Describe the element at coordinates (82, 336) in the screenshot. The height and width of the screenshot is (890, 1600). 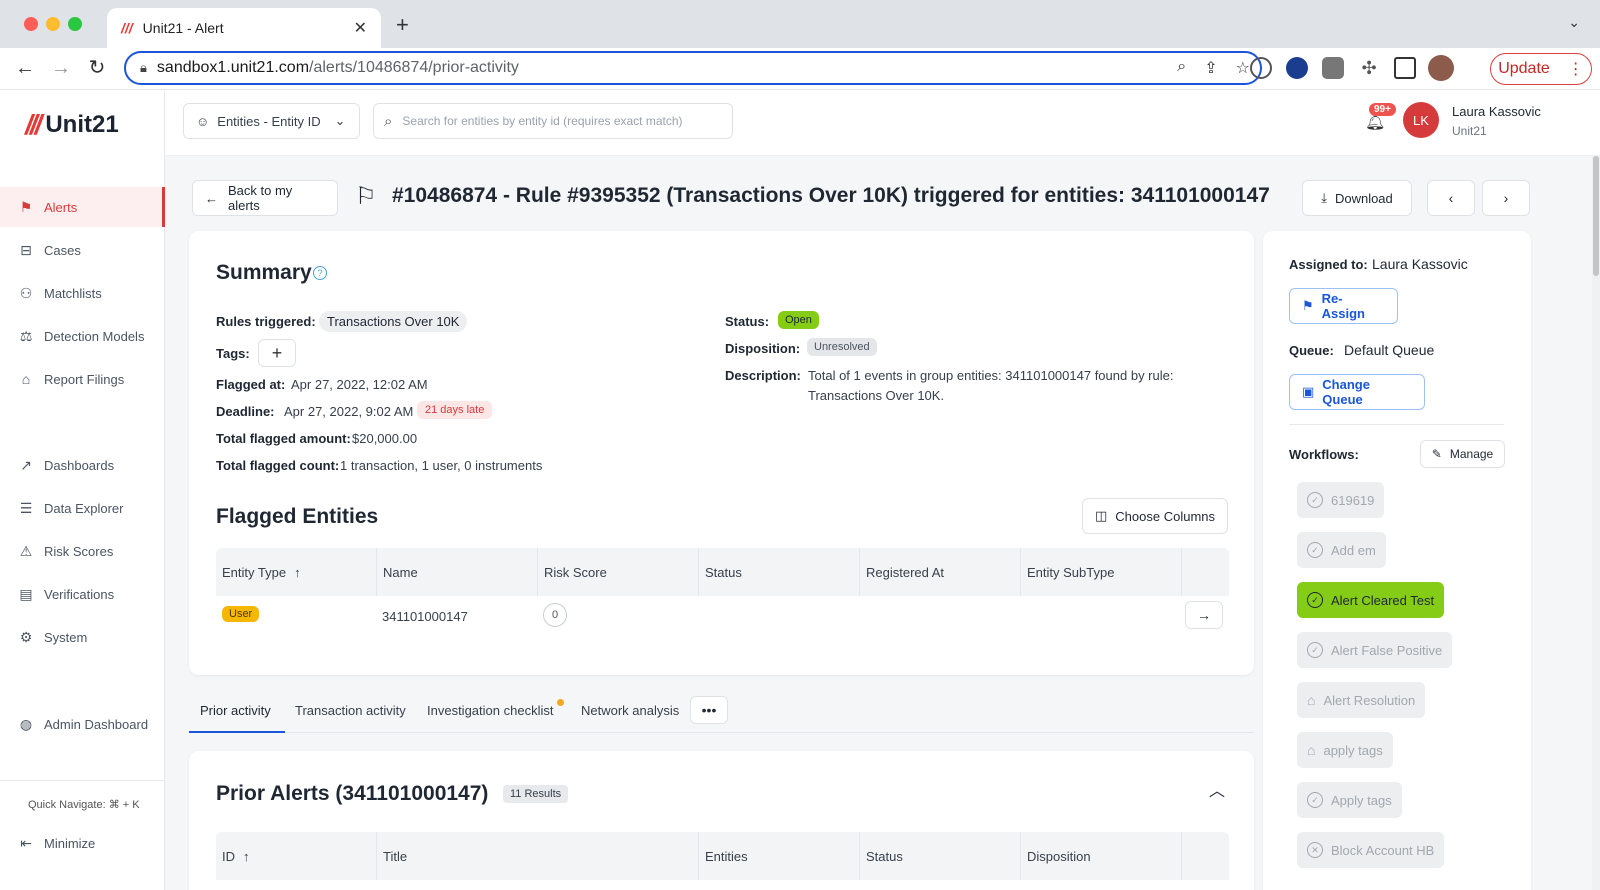
I see `sidebar-item-detection-models: ⚖ Detection Models` at that location.